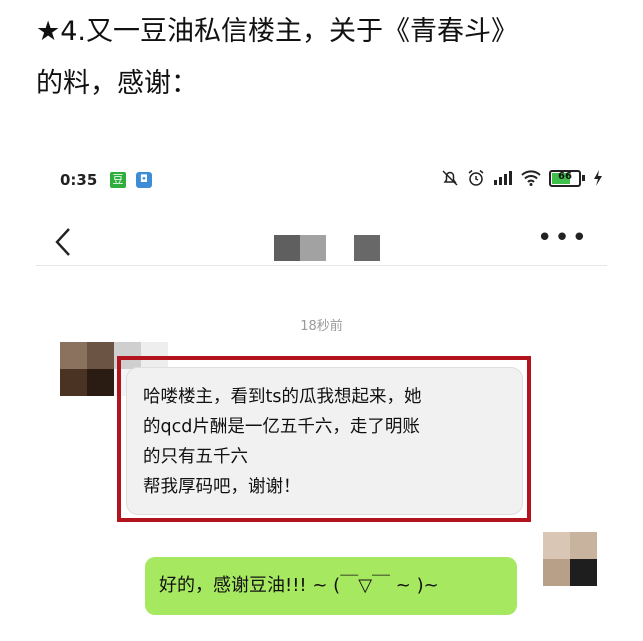 The width and height of the screenshot is (643, 641). I want to click on mute-alarm-icon, so click(450, 178).